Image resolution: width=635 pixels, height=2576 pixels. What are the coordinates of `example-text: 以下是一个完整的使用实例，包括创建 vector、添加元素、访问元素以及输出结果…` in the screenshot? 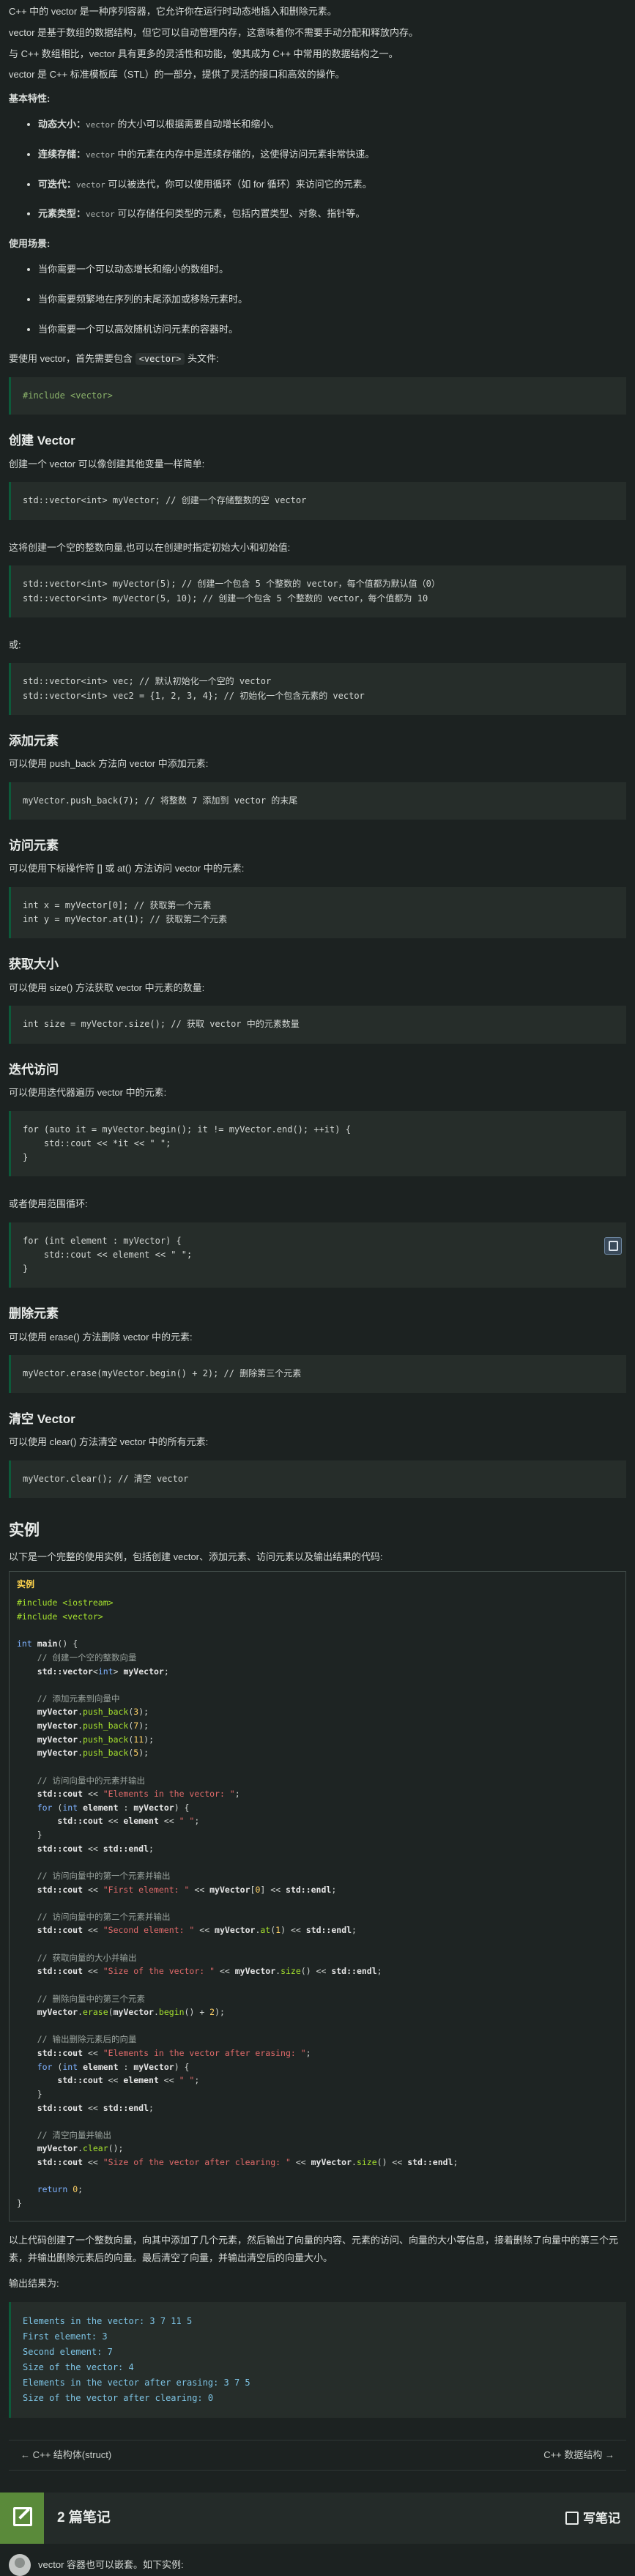 It's located at (196, 1557).